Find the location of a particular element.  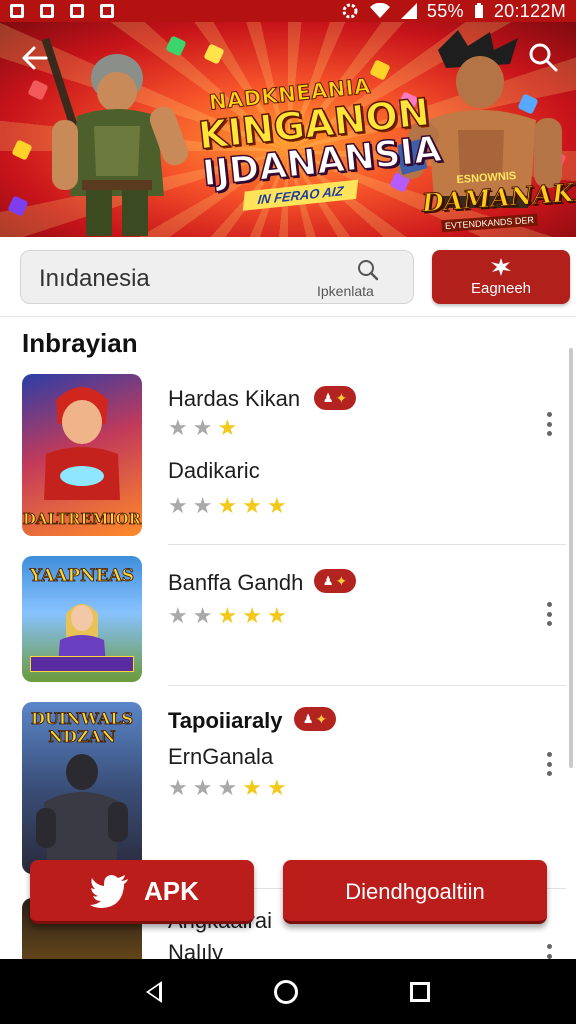

nav-recents-icon is located at coordinates (420, 991).